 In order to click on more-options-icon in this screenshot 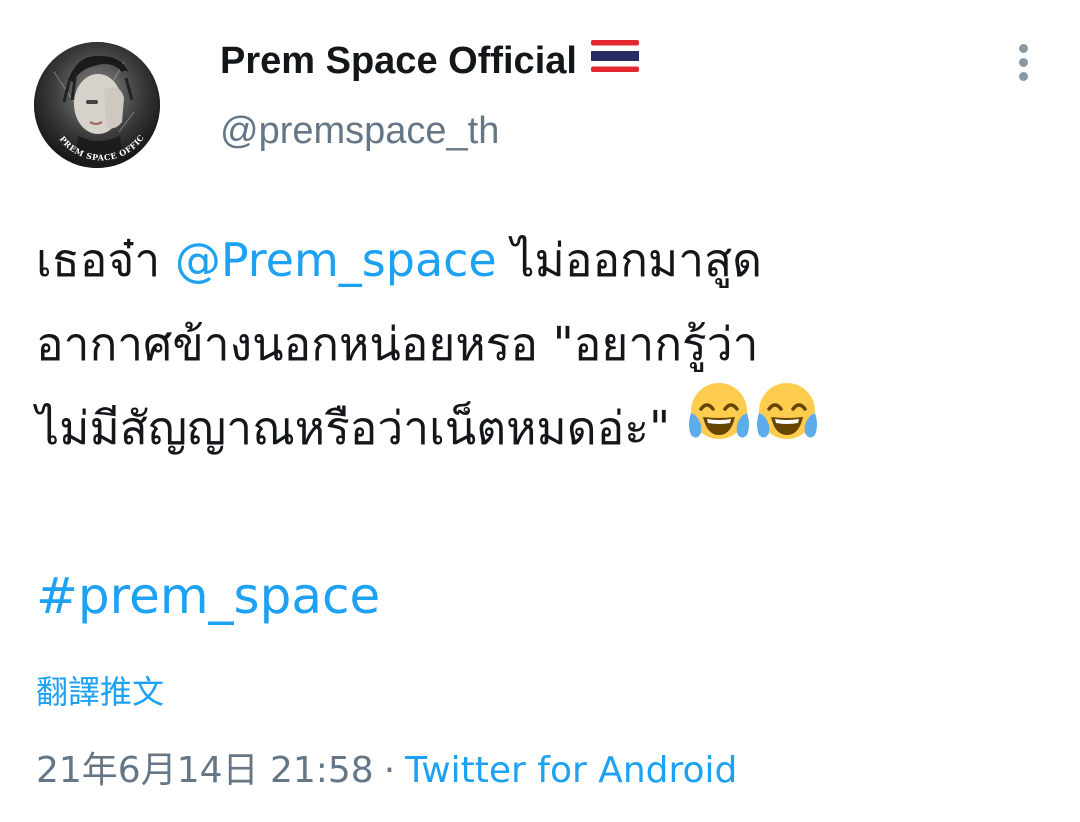, I will do `click(1024, 62)`.